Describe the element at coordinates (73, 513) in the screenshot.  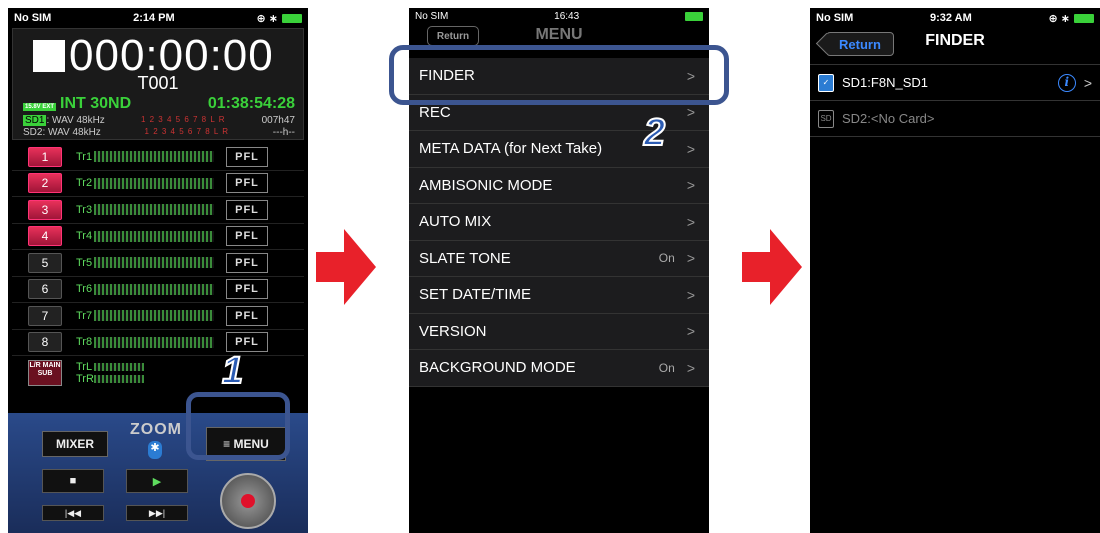
I see `rewind-button: |◀◀` at that location.